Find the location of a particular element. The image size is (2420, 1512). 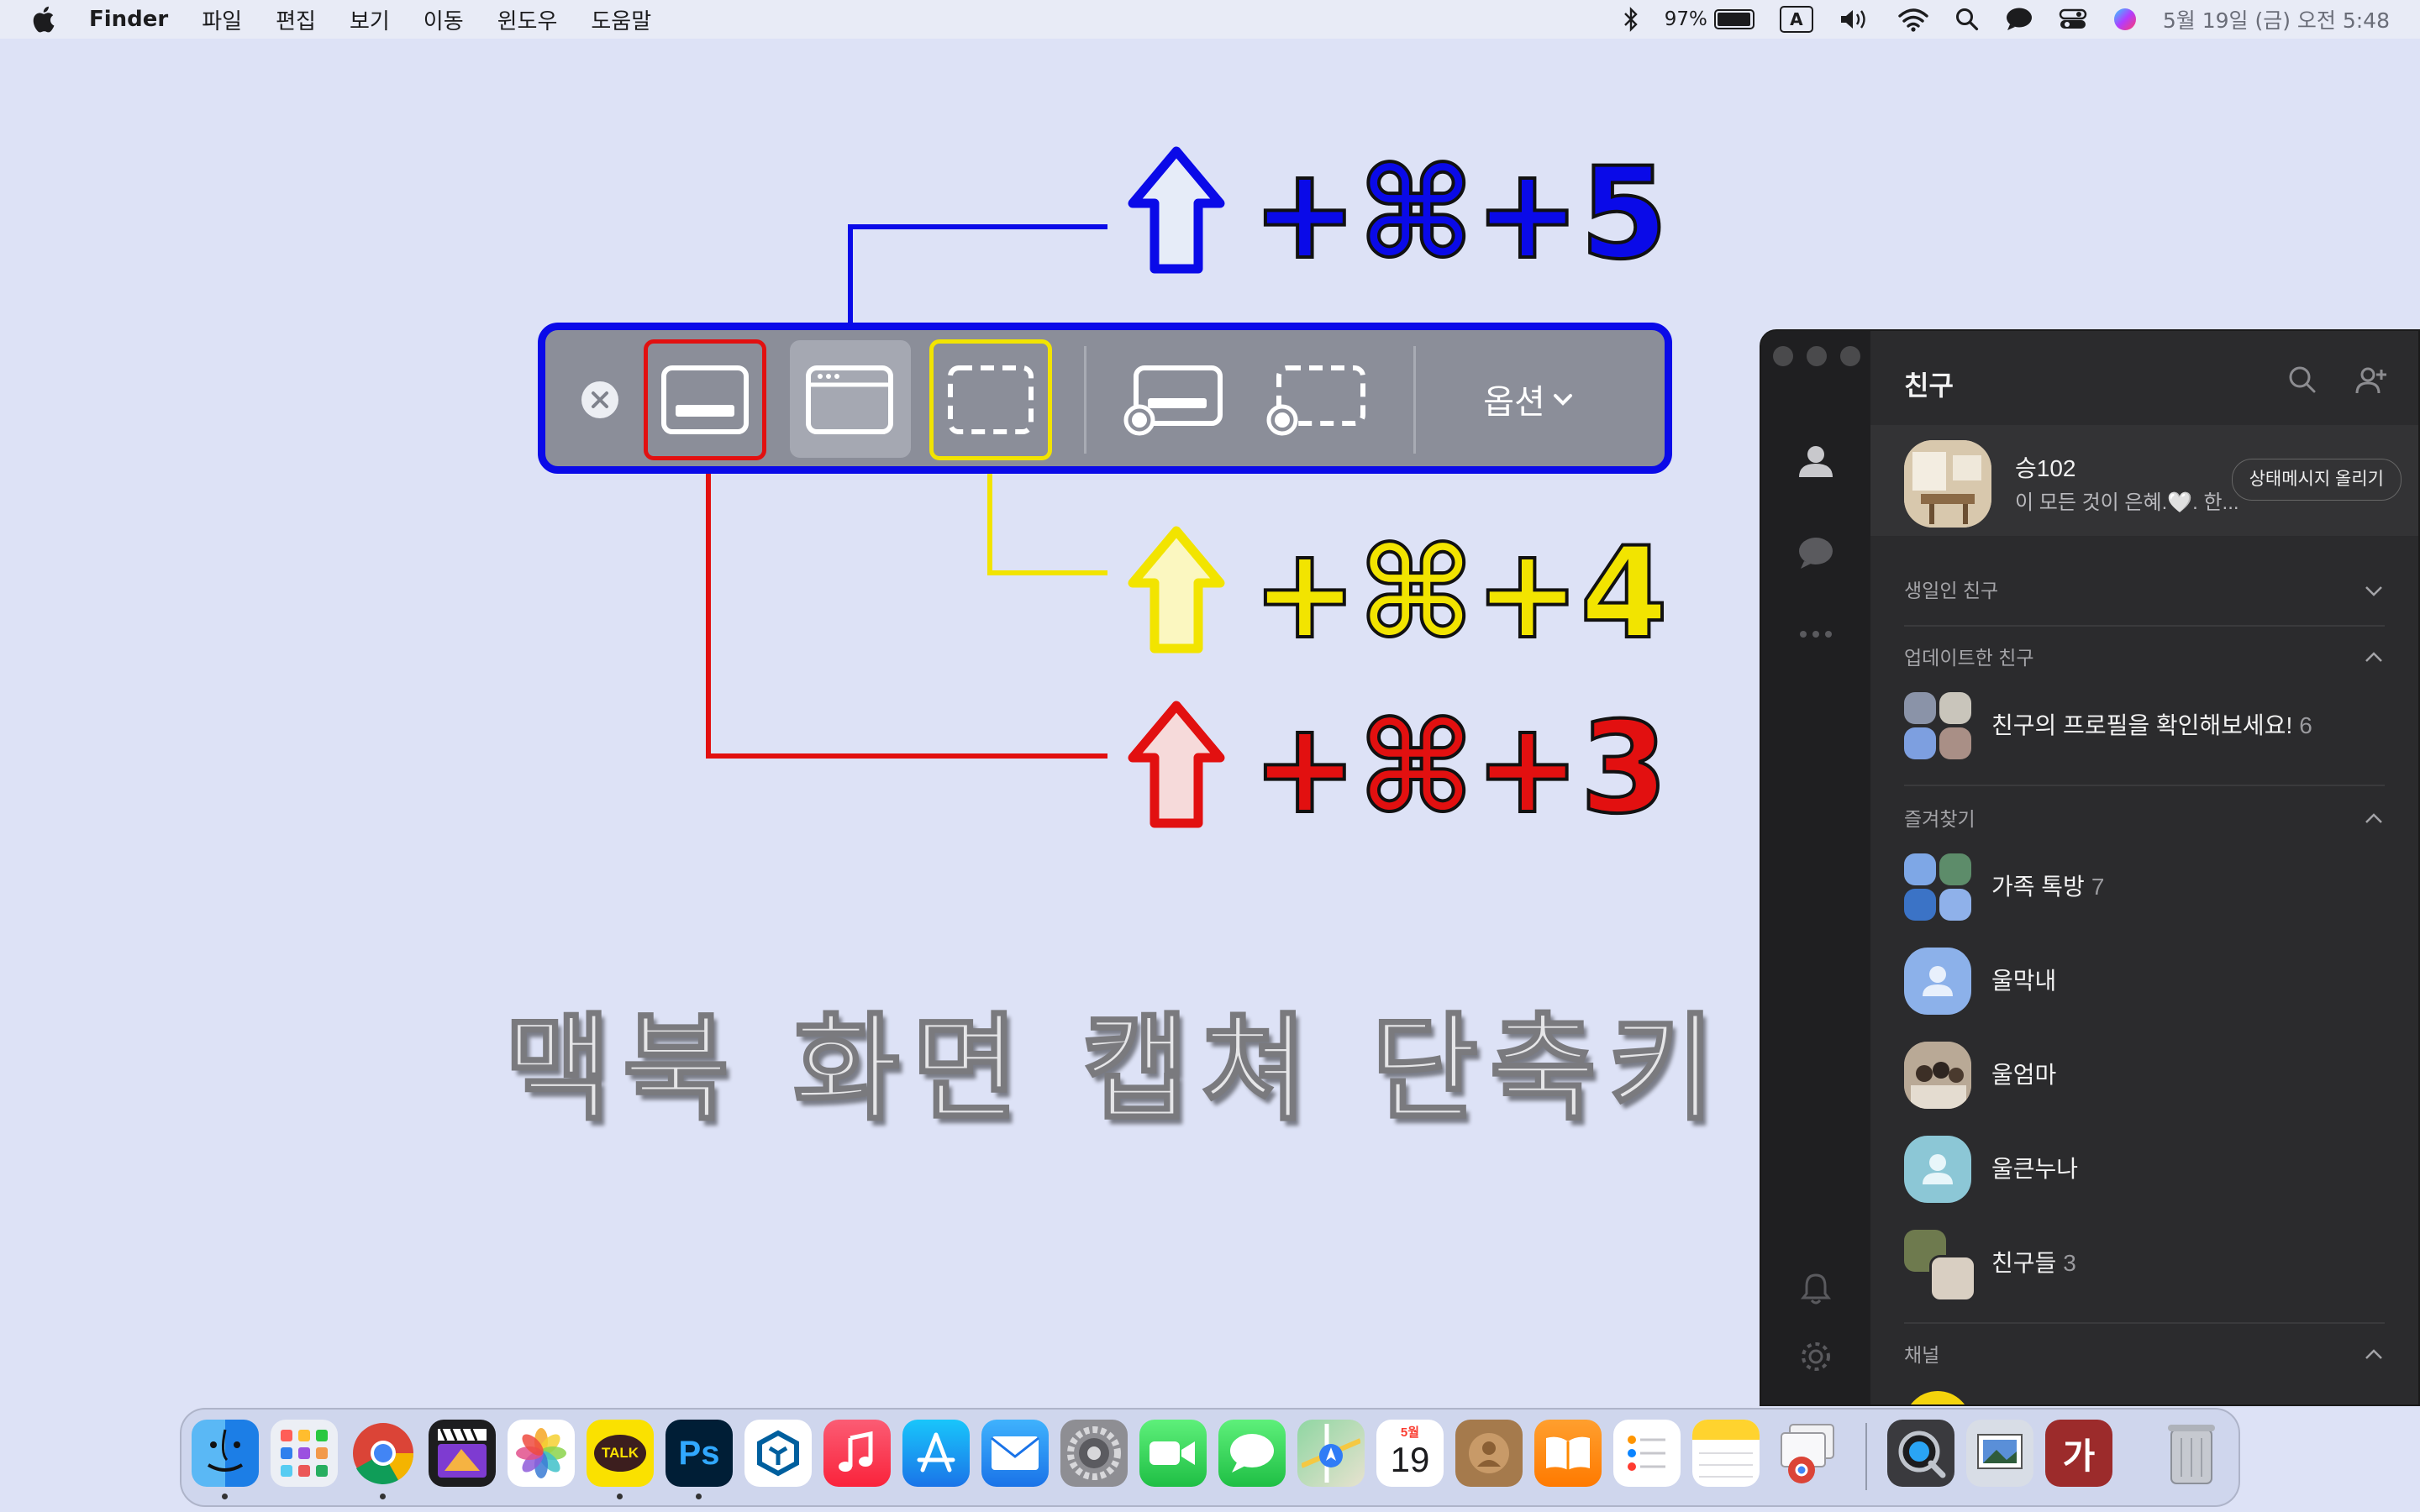

dictionary-label: 가 is located at coordinates (2079, 1456).